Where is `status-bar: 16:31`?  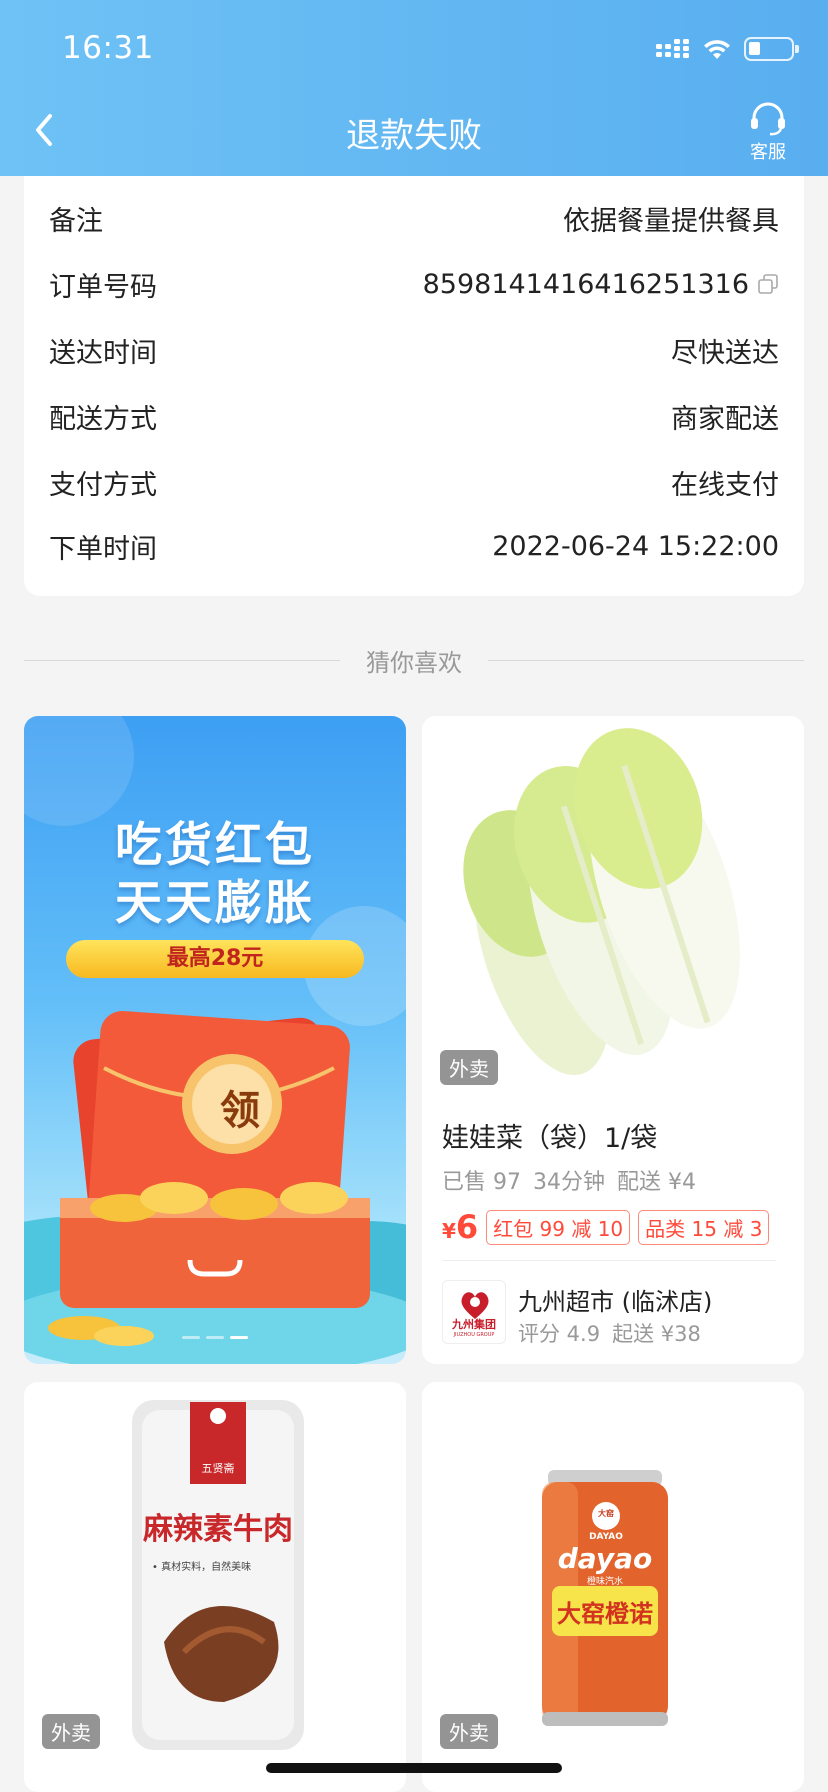
status-bar: 16:31 is located at coordinates (414, 50).